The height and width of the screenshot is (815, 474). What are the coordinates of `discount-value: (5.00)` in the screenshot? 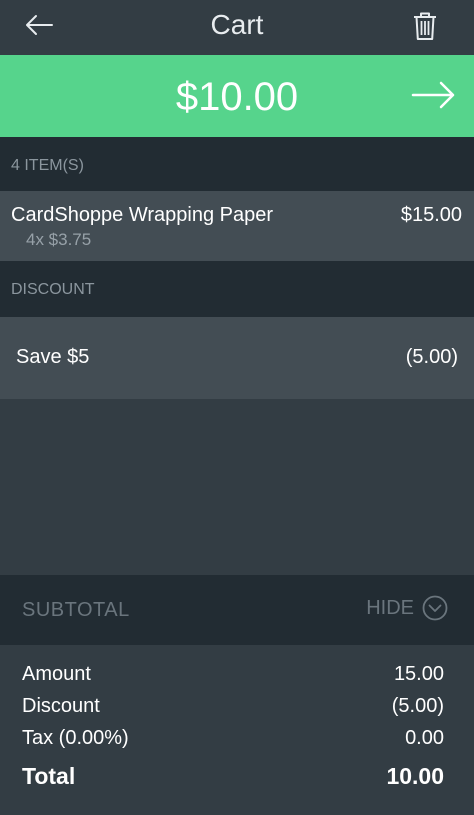 It's located at (431, 357).